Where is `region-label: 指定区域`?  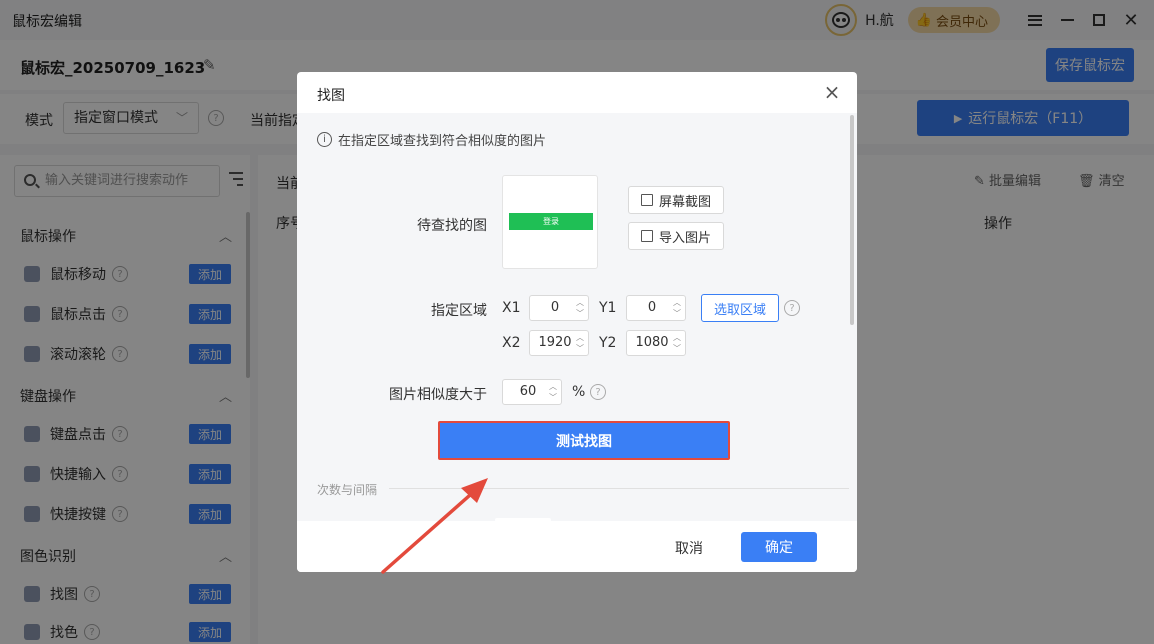
region-label: 指定区域 is located at coordinates (459, 311).